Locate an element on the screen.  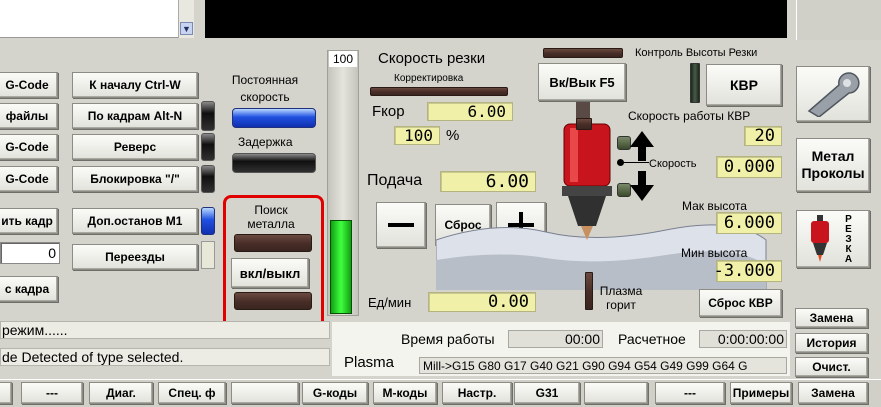
runtime-label: Время работы is located at coordinates (448, 339).